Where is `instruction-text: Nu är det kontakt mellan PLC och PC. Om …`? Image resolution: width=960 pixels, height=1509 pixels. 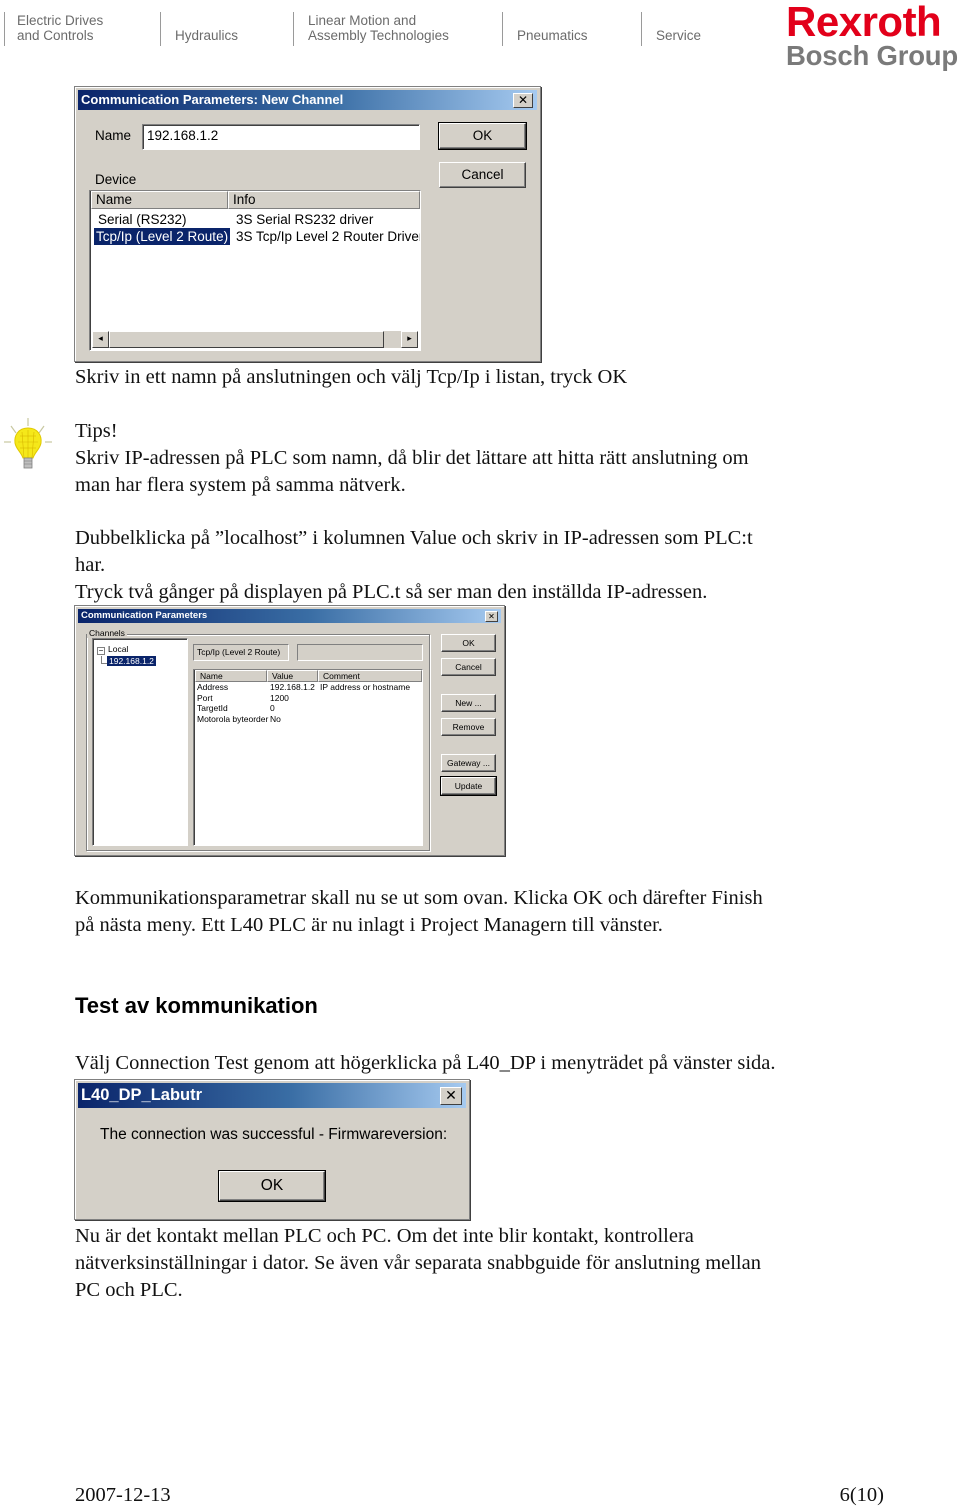 instruction-text: Nu är det kontakt mellan PLC och PC. Om … is located at coordinates (384, 1236).